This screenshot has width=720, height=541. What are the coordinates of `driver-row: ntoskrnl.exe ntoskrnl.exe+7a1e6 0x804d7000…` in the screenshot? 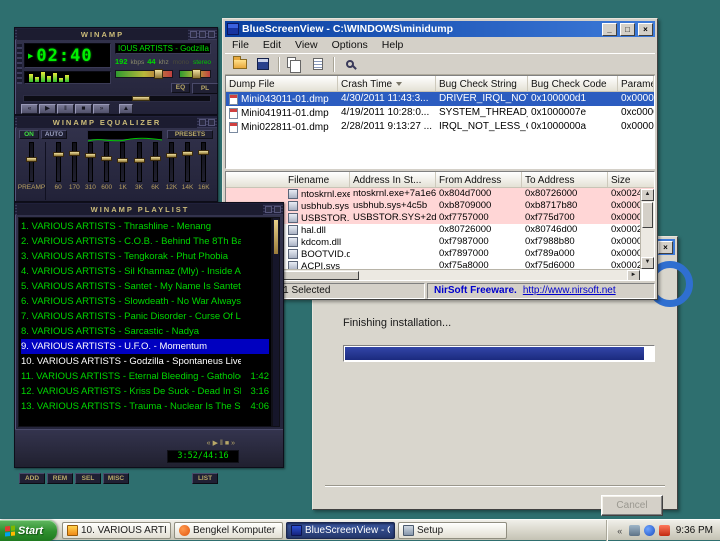 It's located at (440, 194).